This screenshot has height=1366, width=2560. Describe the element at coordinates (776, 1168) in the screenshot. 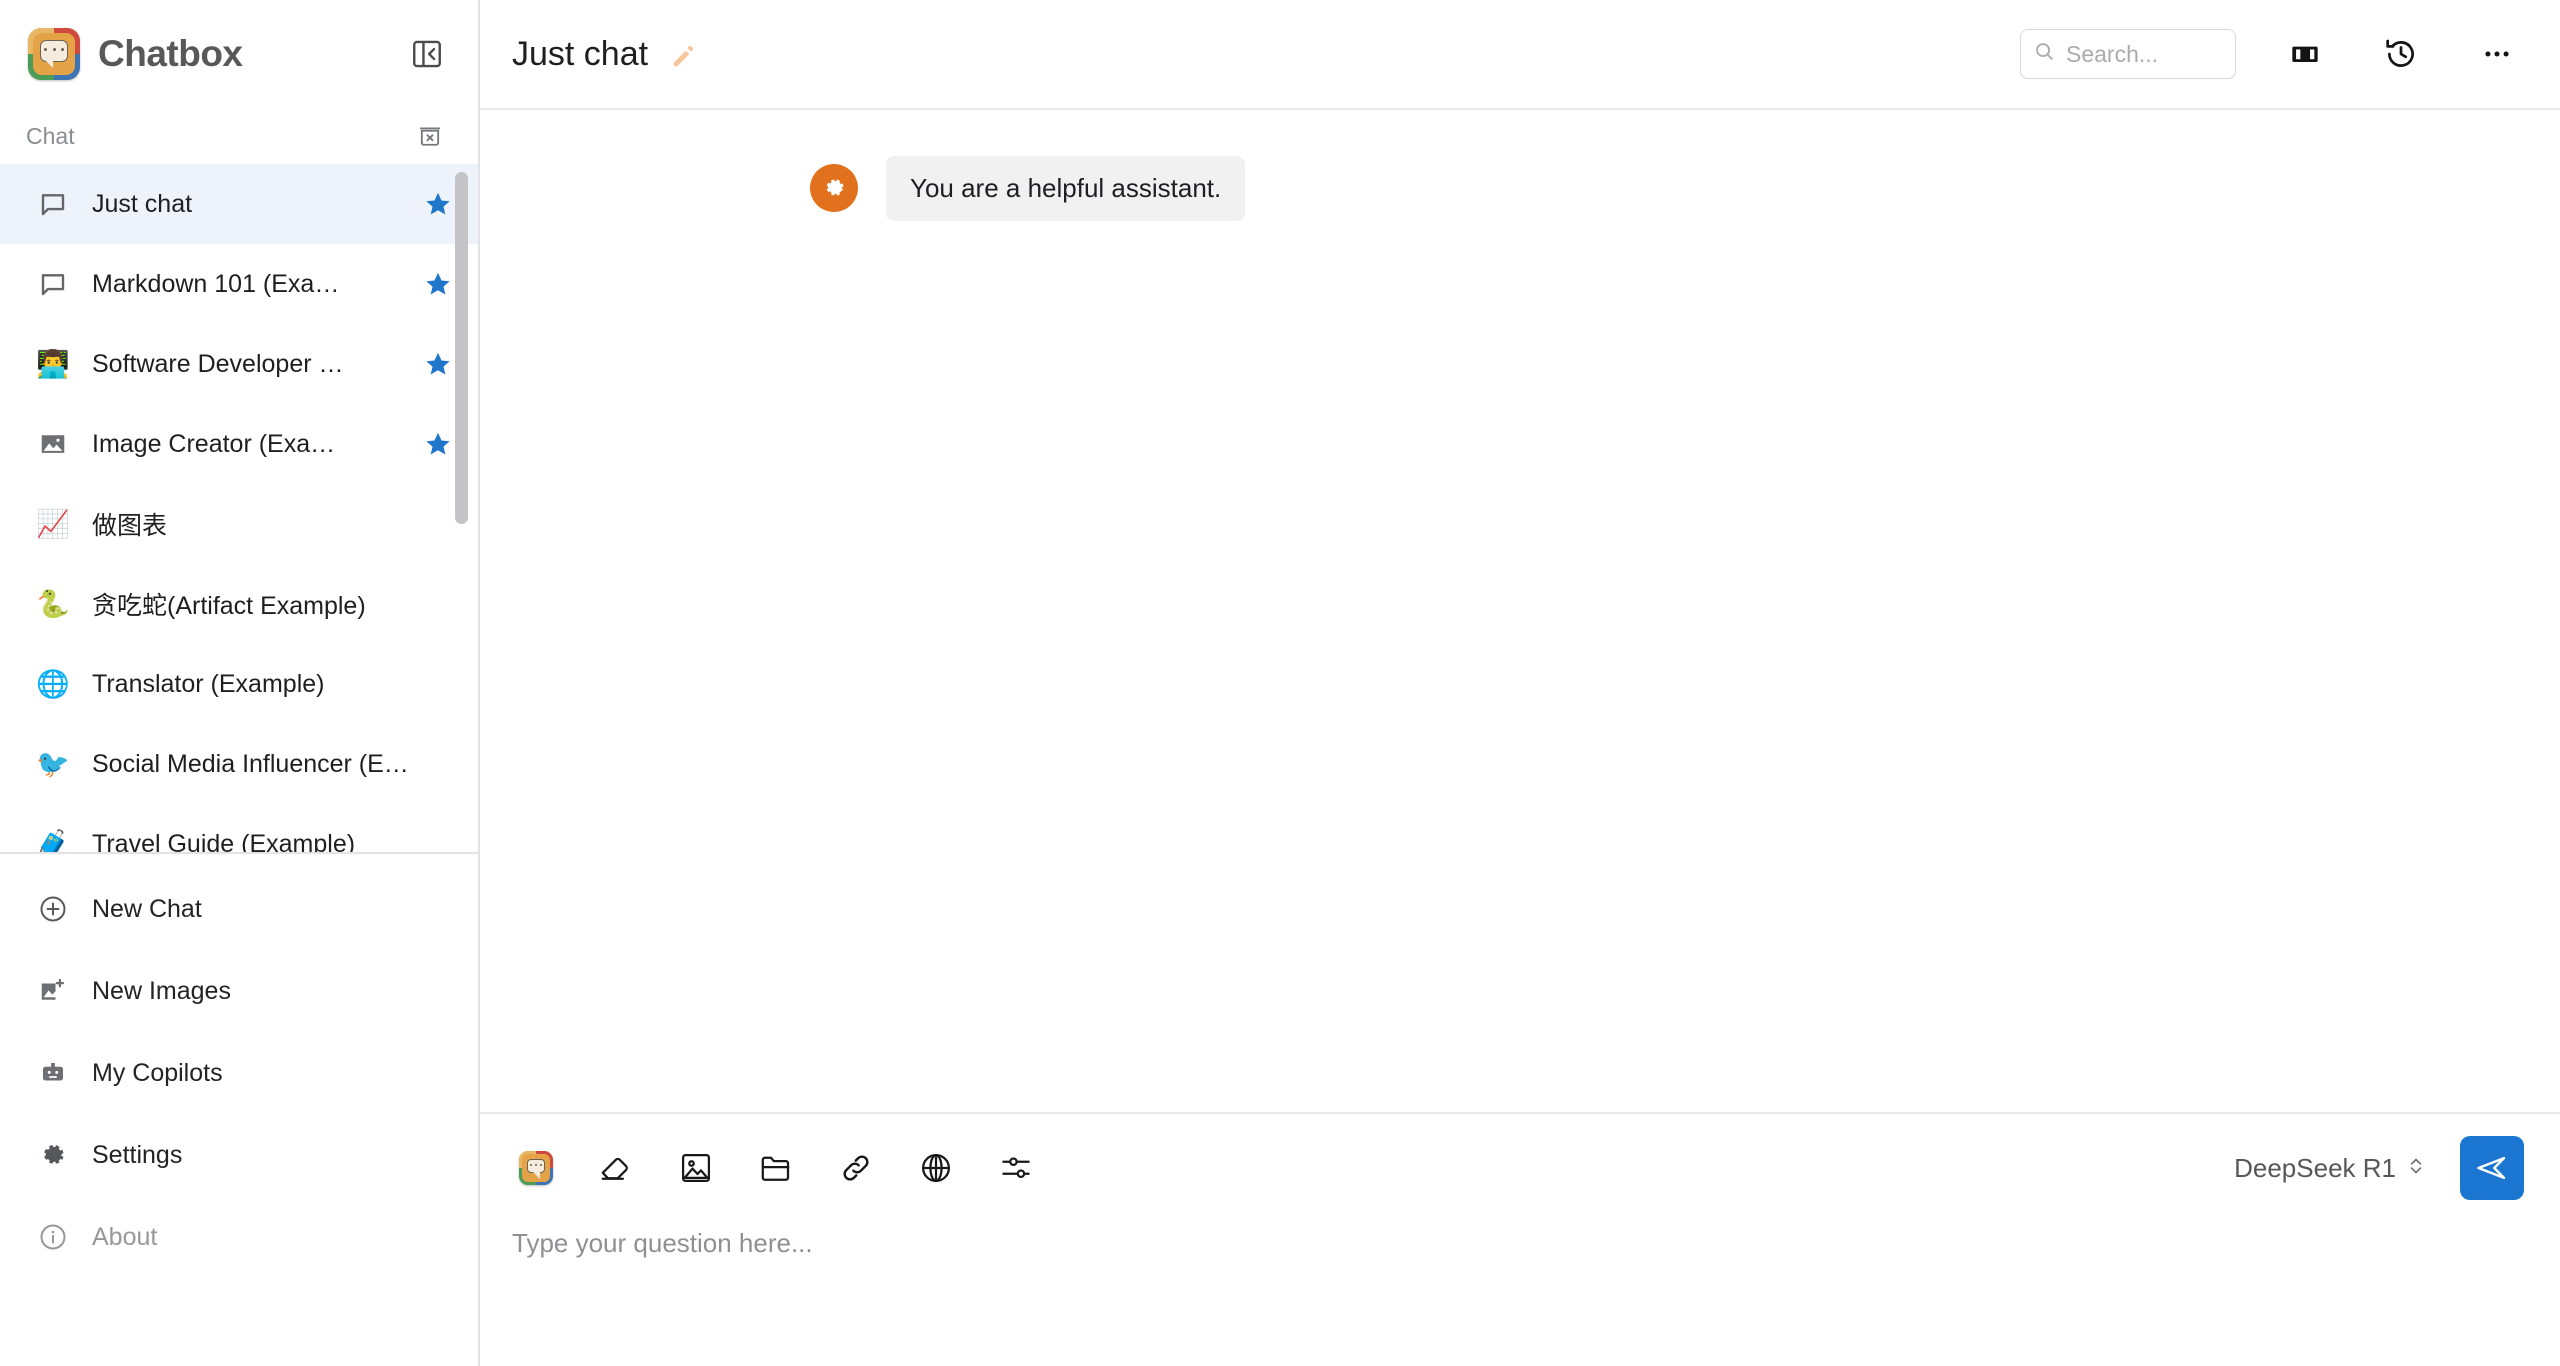

I see `folder-icon` at that location.